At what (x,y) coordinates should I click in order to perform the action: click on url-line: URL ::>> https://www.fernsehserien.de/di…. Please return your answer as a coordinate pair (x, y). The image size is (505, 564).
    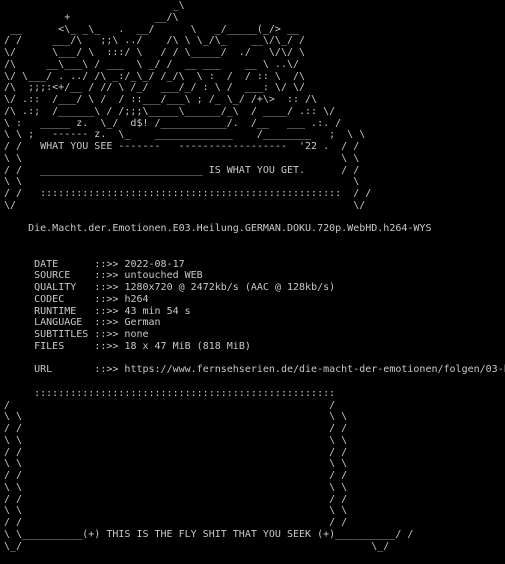
    Looking at the image, I should click on (254, 370).